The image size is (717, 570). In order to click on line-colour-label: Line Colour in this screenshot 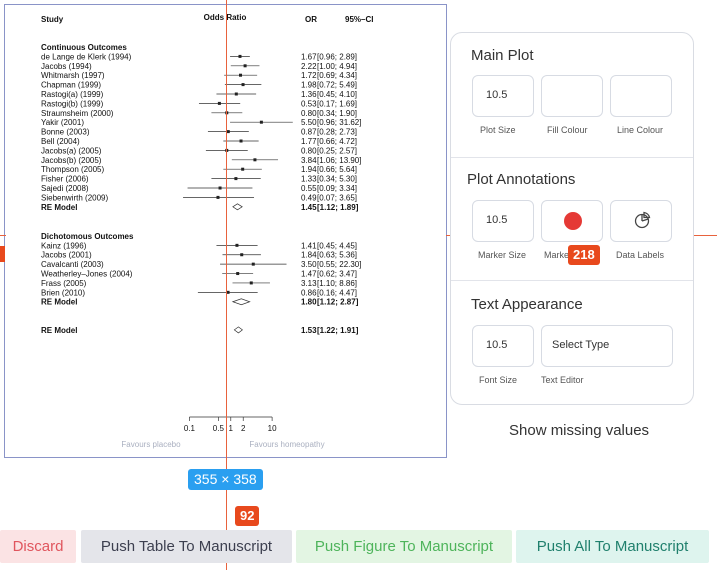, I will do `click(640, 130)`.